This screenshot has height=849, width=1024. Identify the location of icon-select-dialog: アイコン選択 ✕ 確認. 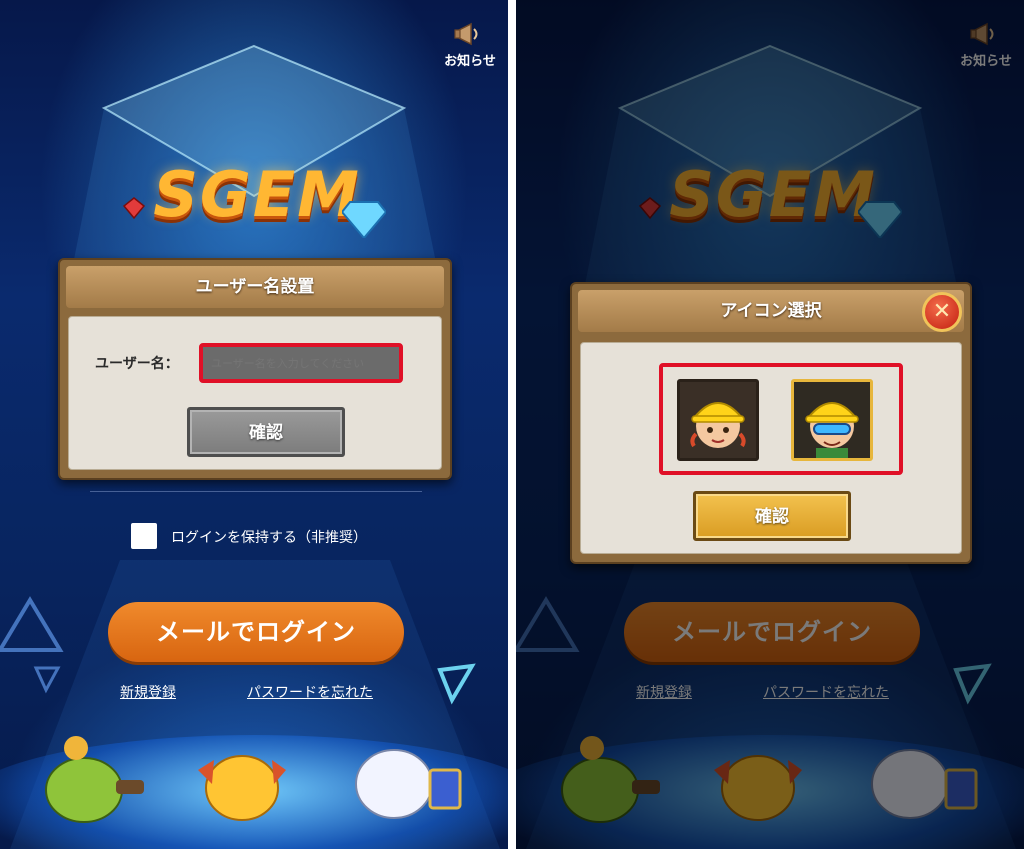
(771, 423).